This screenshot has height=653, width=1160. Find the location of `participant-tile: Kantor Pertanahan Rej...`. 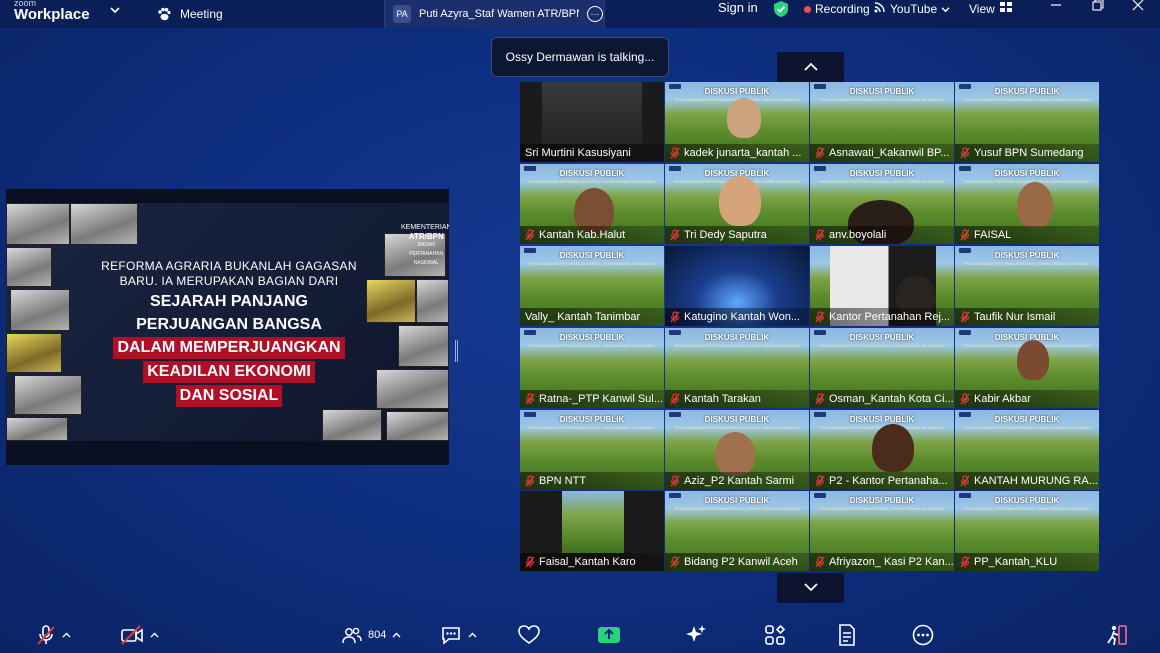

participant-tile: Kantor Pertanahan Rej... is located at coordinates (882, 286).